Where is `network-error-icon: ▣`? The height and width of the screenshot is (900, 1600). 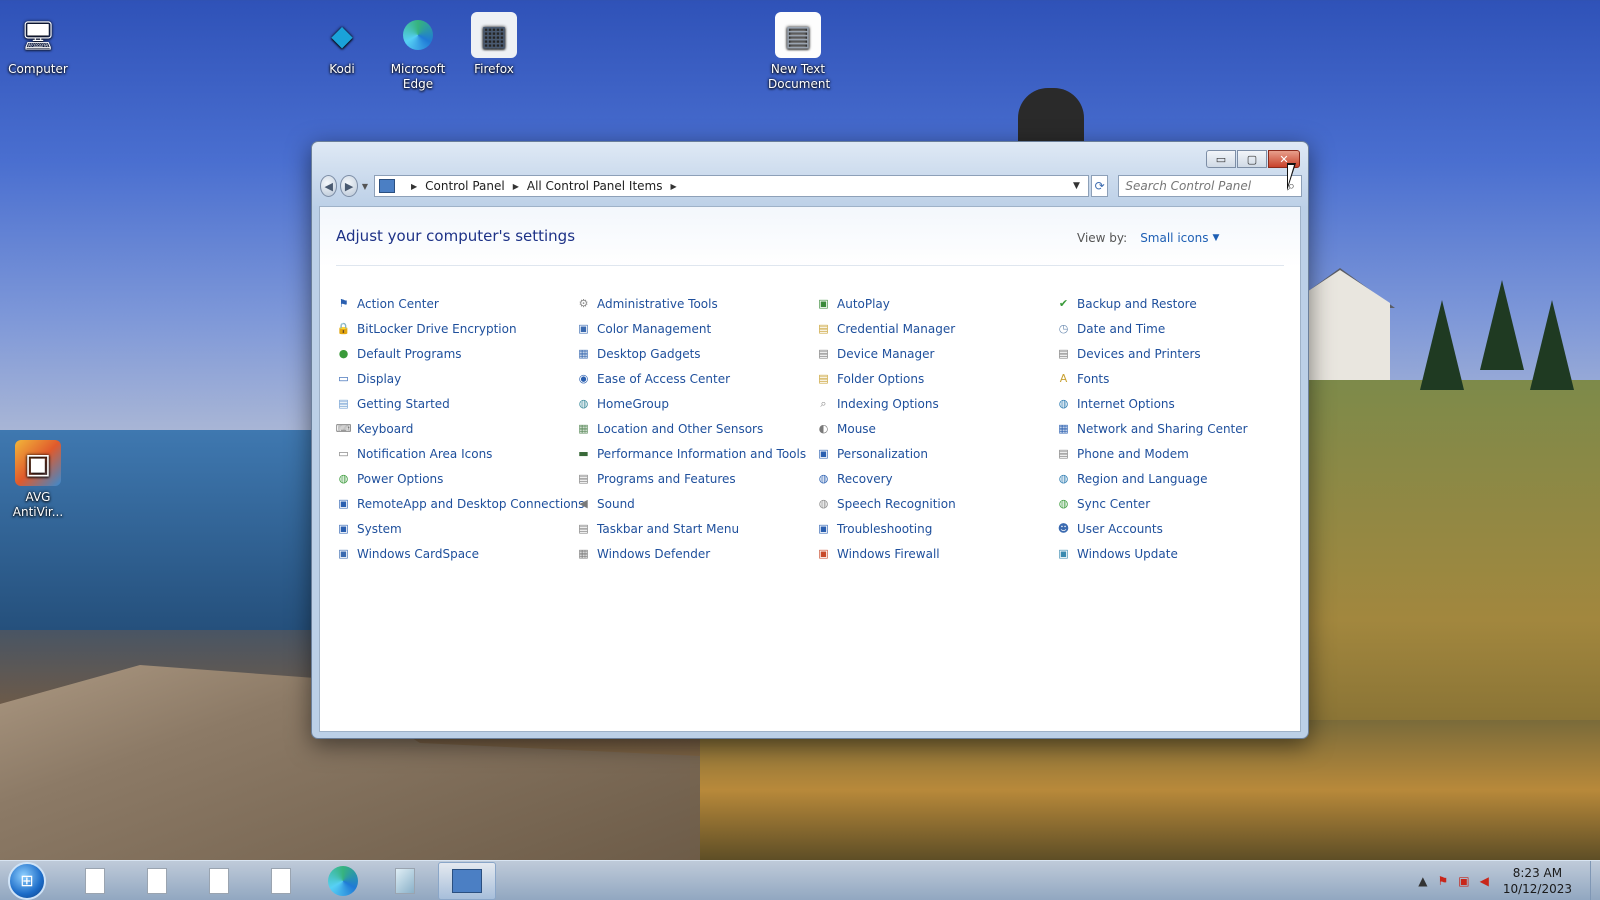
network-error-icon: ▣ is located at coordinates (1463, 881).